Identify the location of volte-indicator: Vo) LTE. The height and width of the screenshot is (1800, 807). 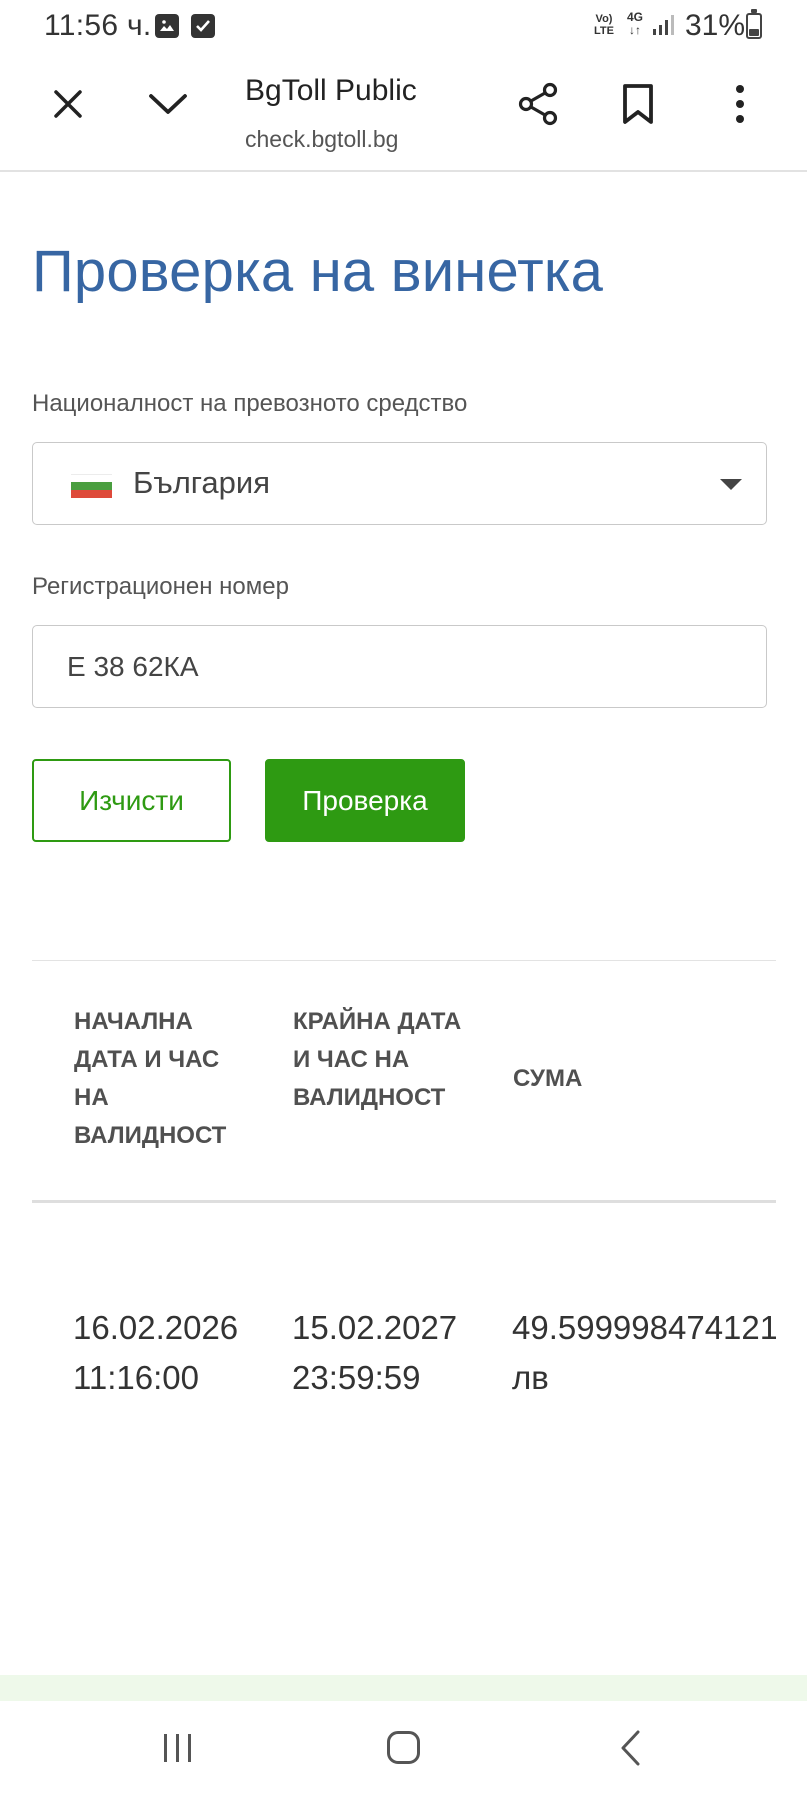
(604, 25).